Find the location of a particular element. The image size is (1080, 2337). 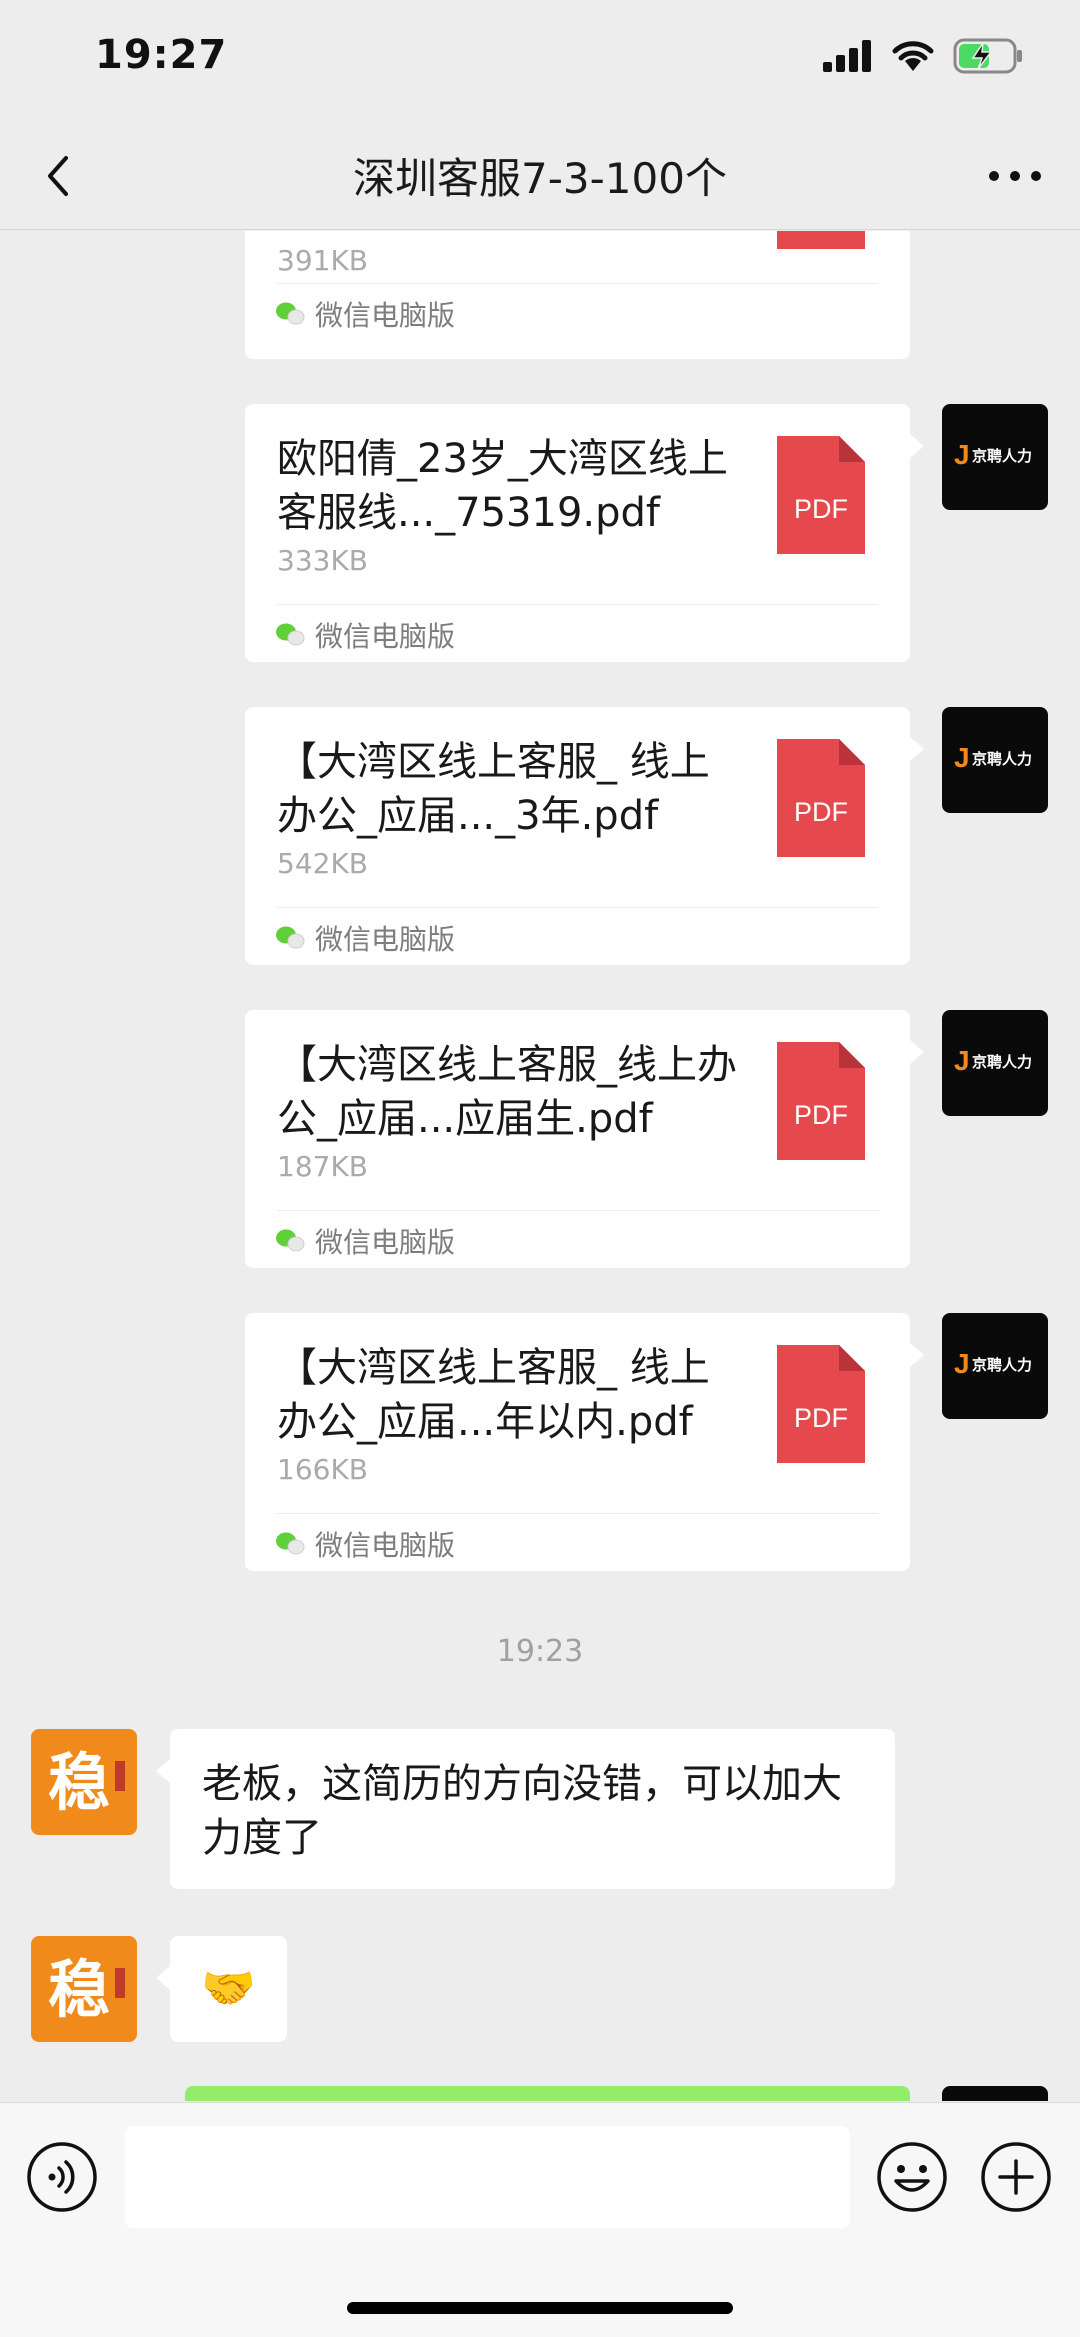

handshake-emoji: 🤝 is located at coordinates (228, 1988).